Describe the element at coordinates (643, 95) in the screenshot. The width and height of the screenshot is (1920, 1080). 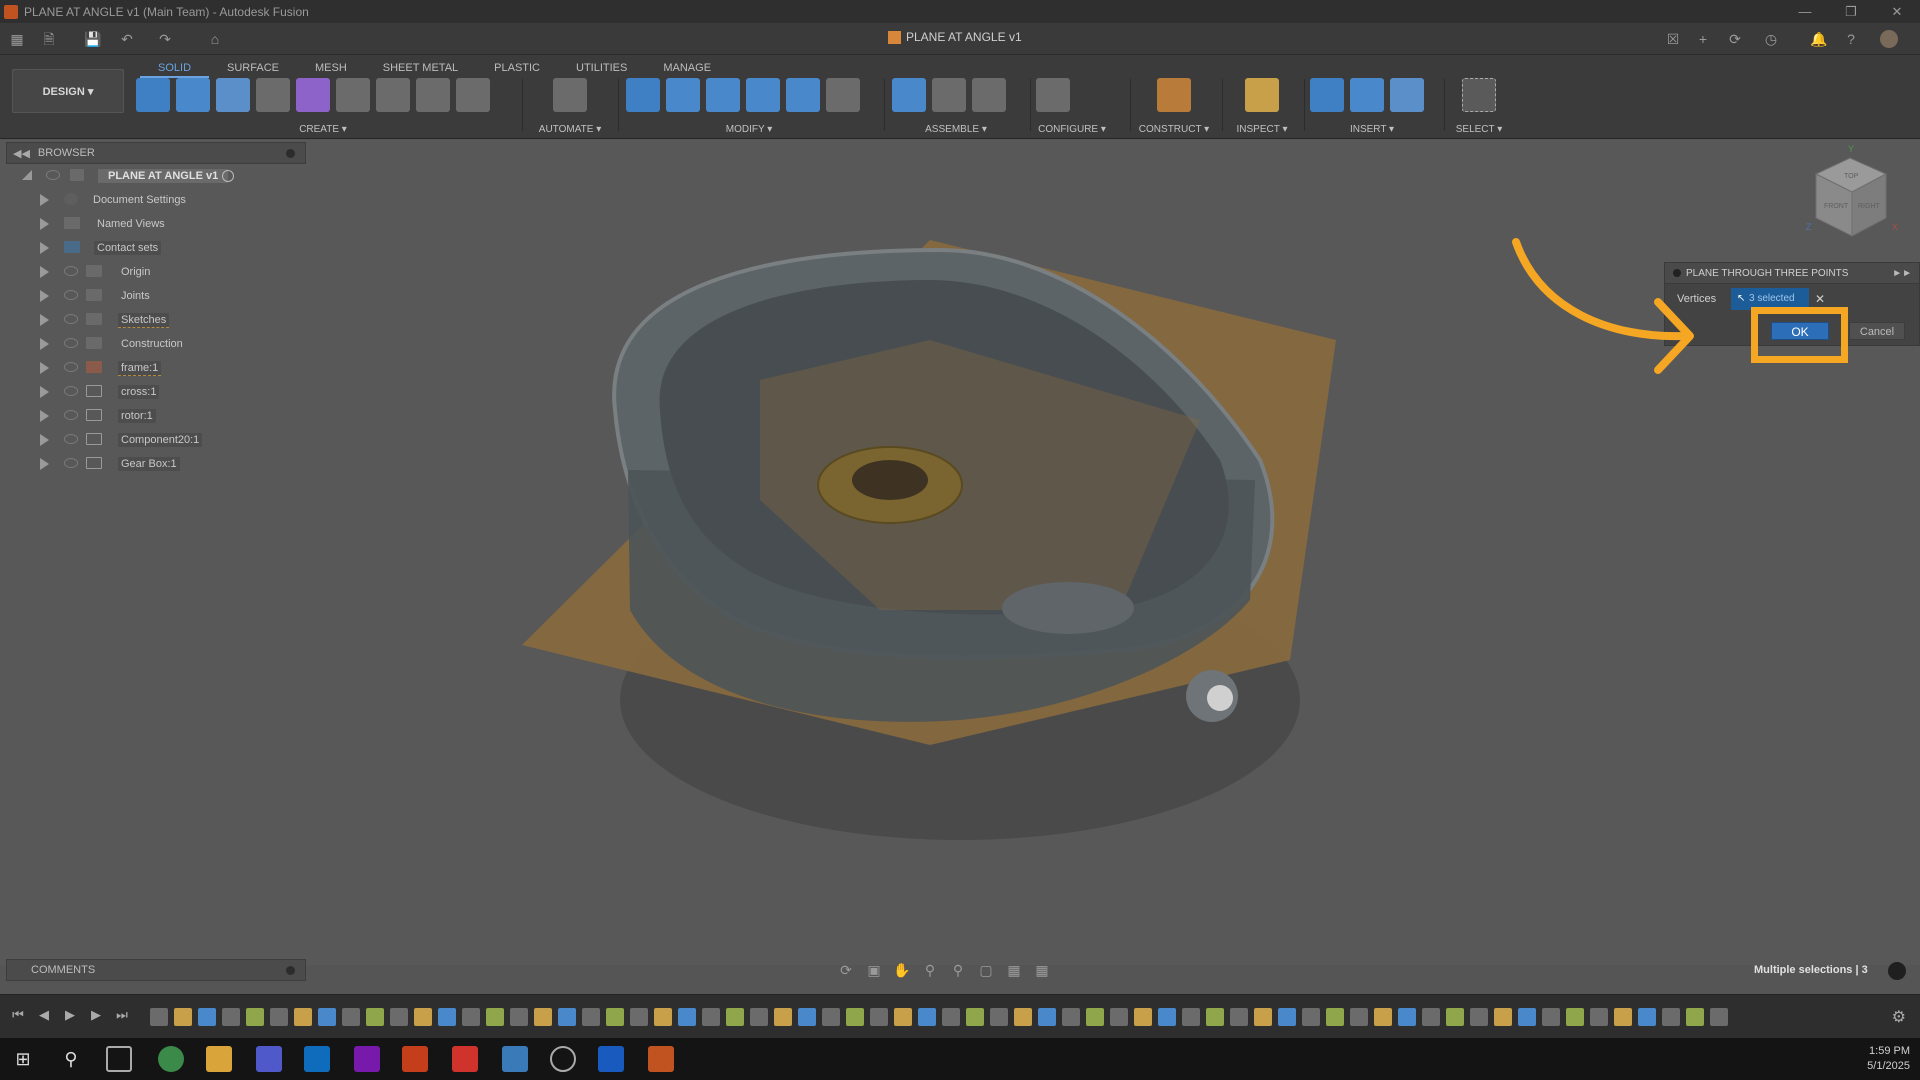
I see `press-pull-icon` at that location.